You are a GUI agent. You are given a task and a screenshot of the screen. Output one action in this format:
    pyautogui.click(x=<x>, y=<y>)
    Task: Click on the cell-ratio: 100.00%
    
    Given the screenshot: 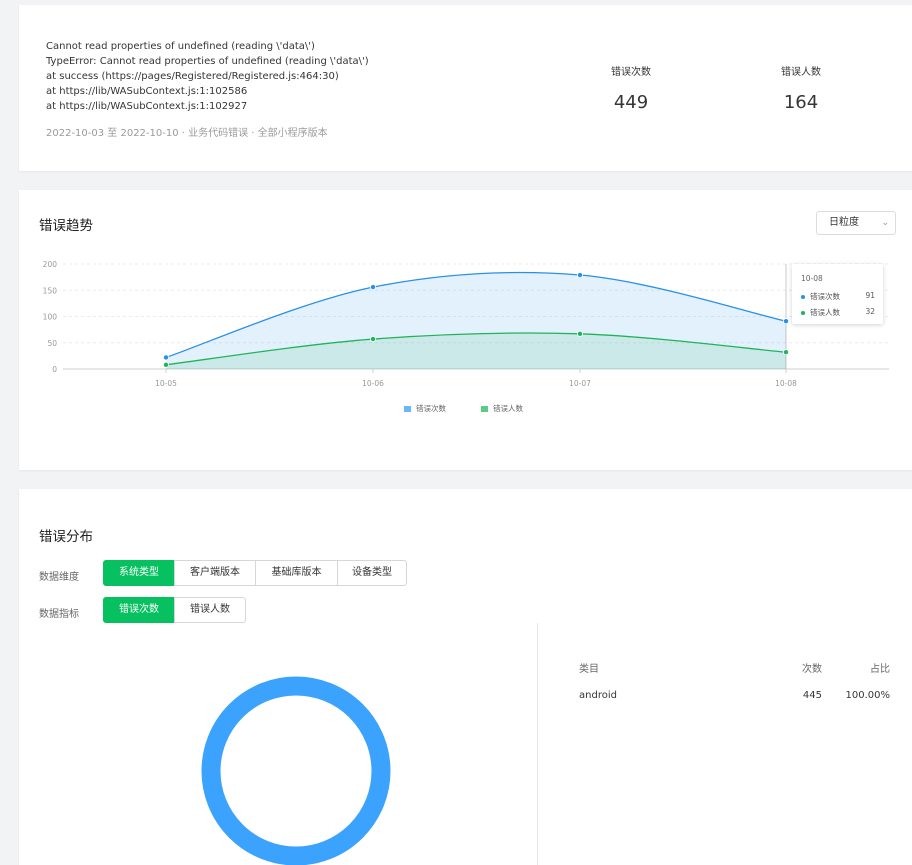 What is the action you would take?
    pyautogui.click(x=868, y=695)
    